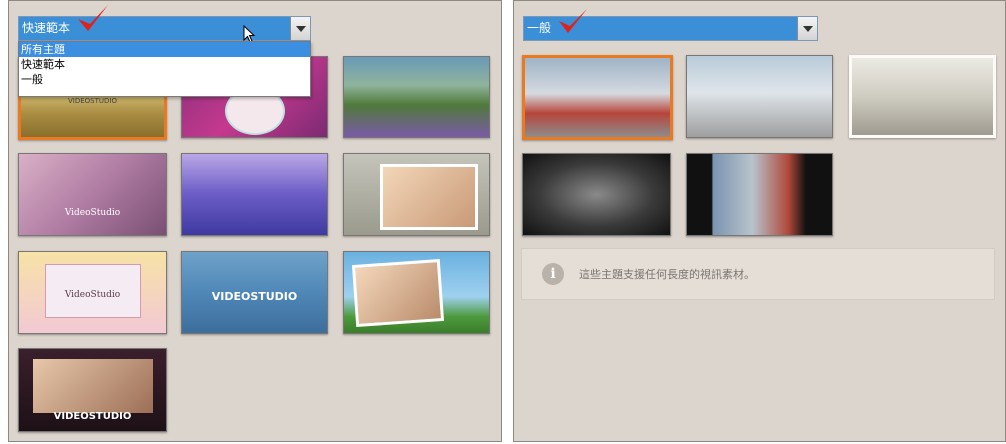 The image size is (1006, 444). What do you see at coordinates (164, 79) in the screenshot?
I see `dropdown-option: 一般` at bounding box center [164, 79].